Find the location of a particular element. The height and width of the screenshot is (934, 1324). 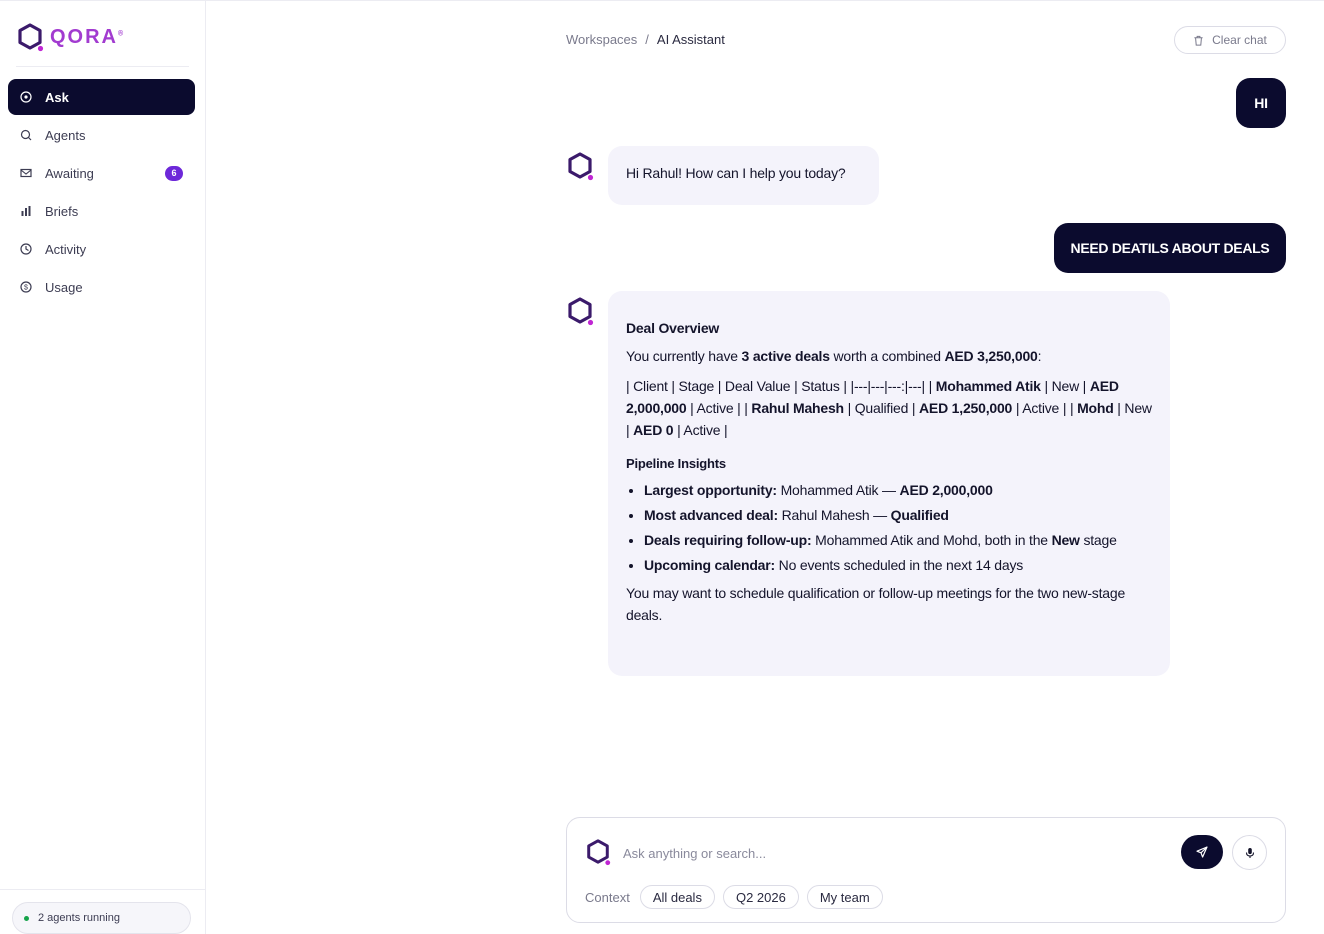

sidebar-item-briefs: Briefs is located at coordinates (101, 211).